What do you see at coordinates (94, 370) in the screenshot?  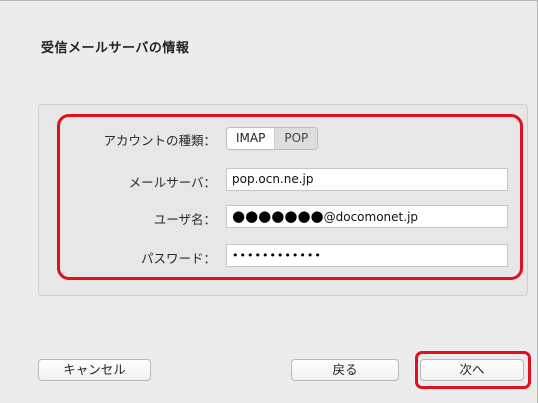 I see `cancel-button: キャンセル` at bounding box center [94, 370].